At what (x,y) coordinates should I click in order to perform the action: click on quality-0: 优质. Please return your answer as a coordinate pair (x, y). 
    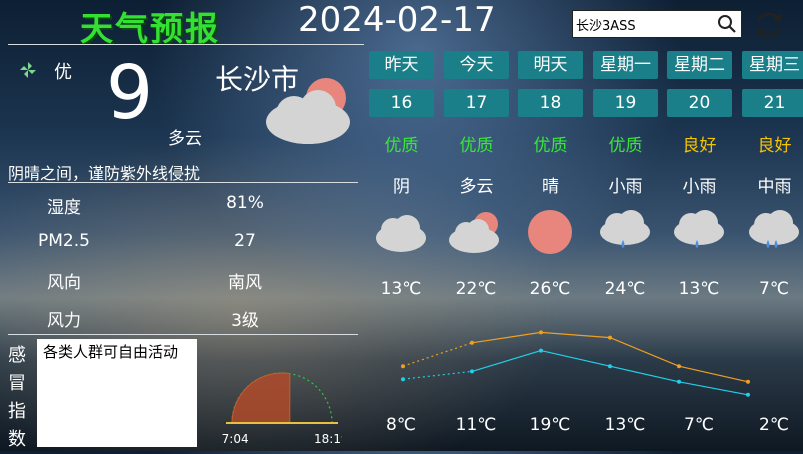
    Looking at the image, I should click on (401, 146).